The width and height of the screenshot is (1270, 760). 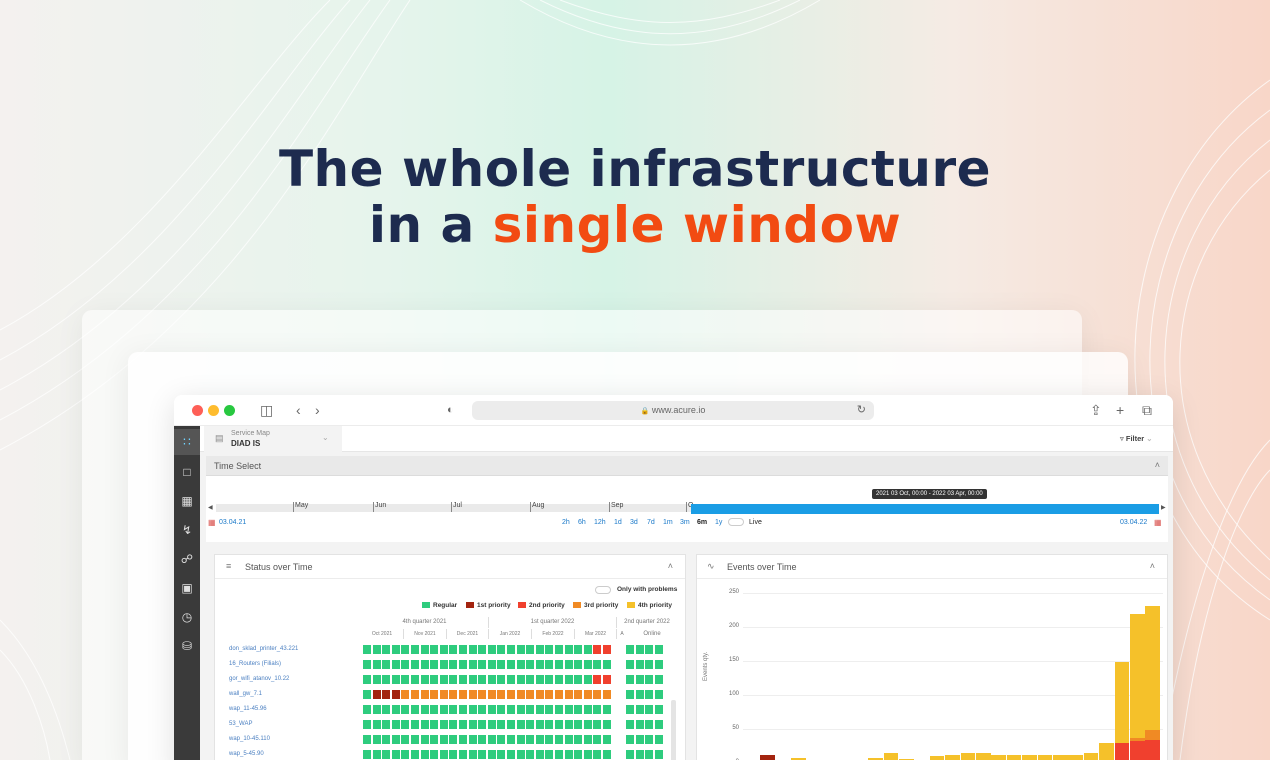 I want to click on calendar-end-icon: ▦, so click(x=1158, y=522).